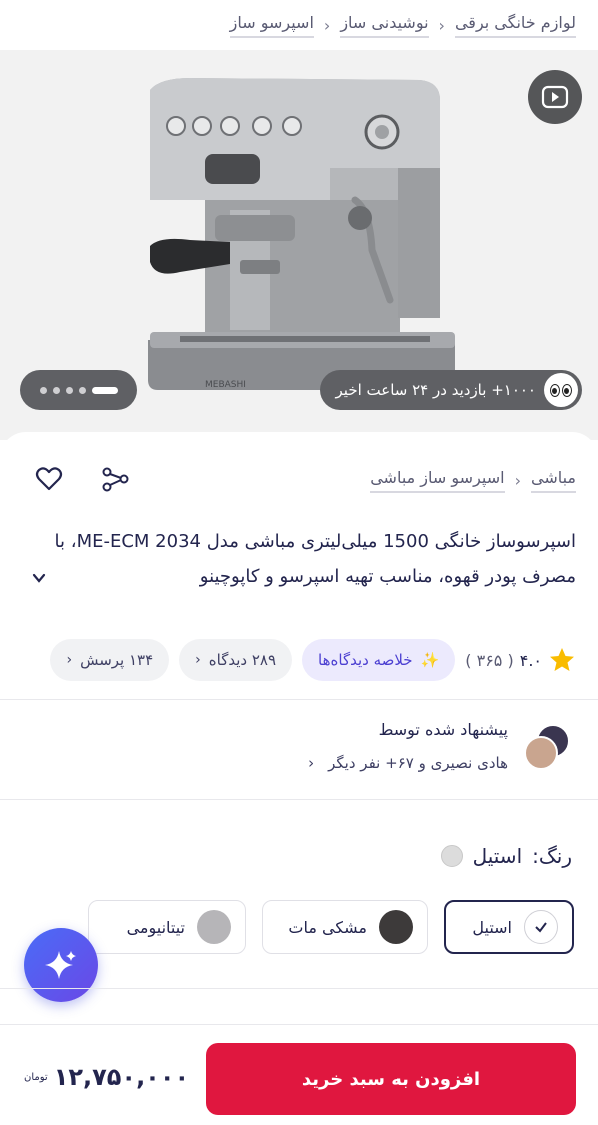  What do you see at coordinates (497, 856) in the screenshot?
I see `selected-color: استیل` at bounding box center [497, 856].